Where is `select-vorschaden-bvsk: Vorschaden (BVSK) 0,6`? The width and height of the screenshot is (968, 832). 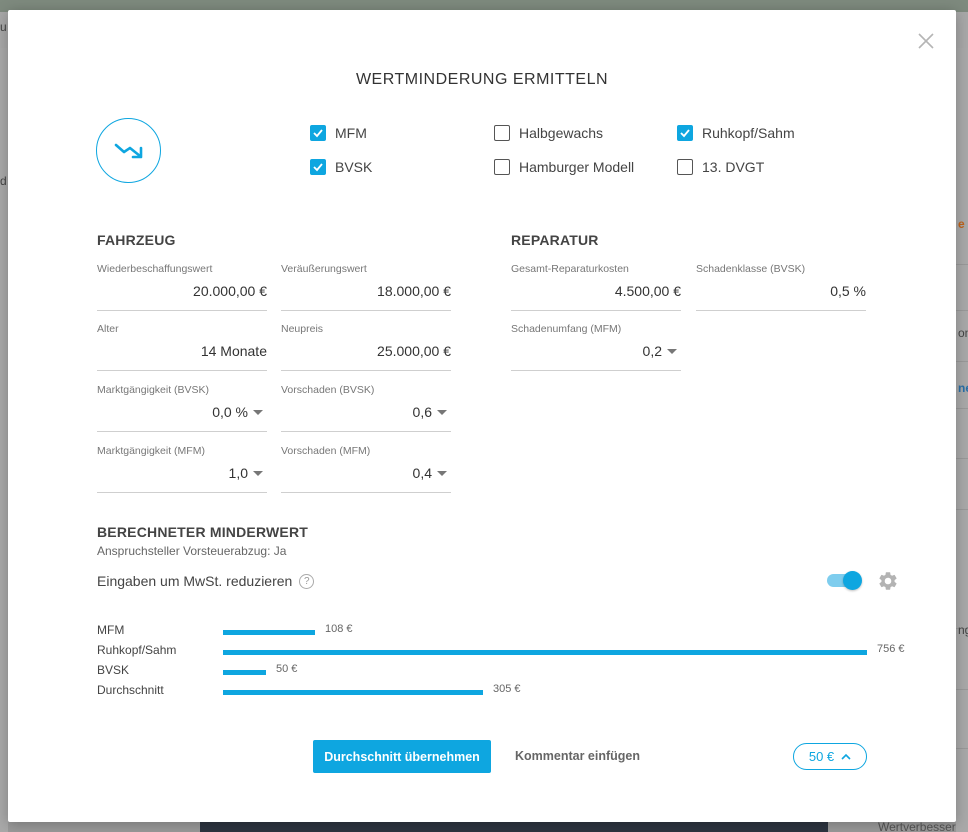
select-vorschaden-bvsk: Vorschaden (BVSK) 0,6 is located at coordinates (366, 408).